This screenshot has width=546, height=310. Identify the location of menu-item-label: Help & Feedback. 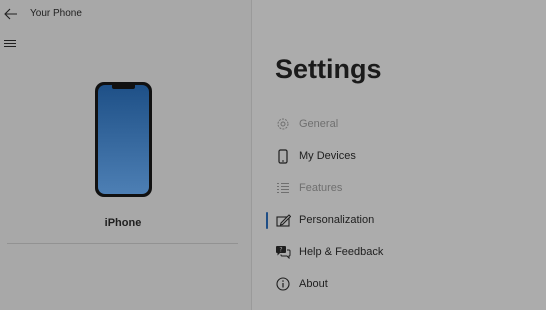
(341, 252).